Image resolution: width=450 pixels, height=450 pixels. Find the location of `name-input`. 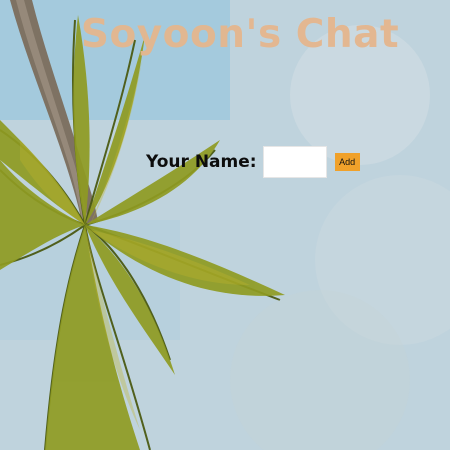

name-input is located at coordinates (294, 162).